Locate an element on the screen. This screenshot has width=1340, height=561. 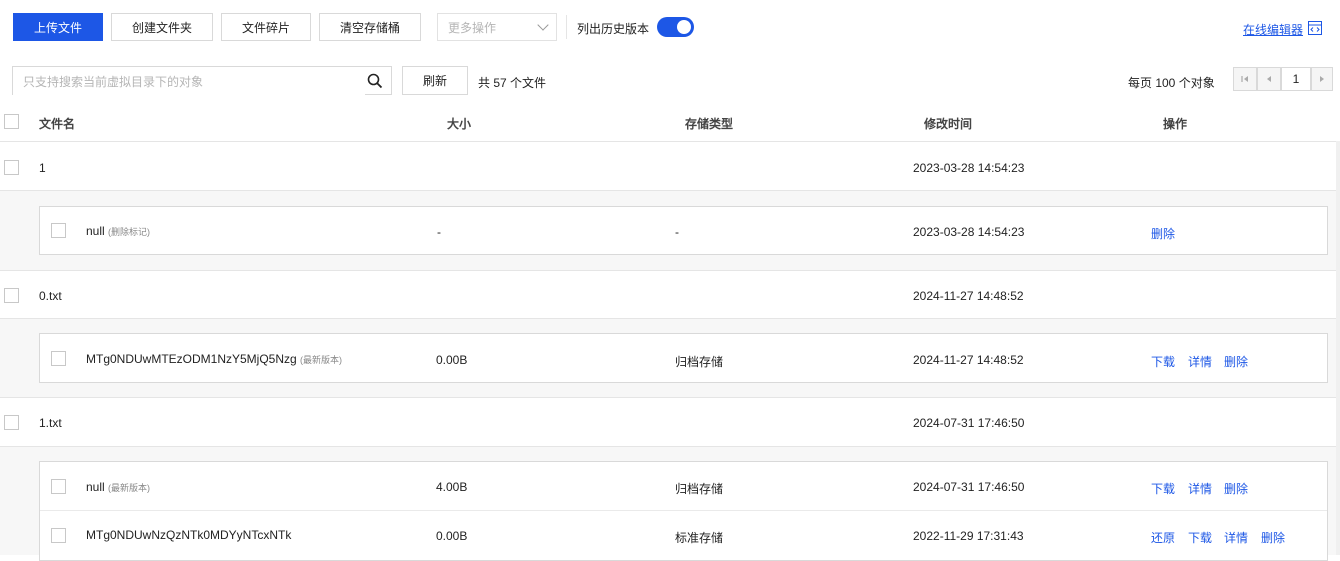
modified-time: 2022-11-29 17:31:43 is located at coordinates (968, 536).